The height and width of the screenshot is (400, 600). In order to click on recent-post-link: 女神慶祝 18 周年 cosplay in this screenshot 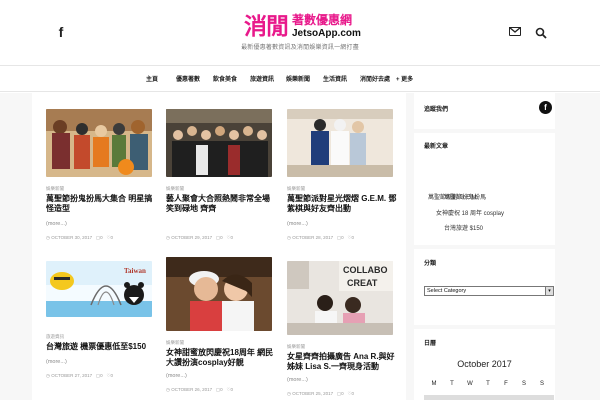, I will do `click(470, 212)`.